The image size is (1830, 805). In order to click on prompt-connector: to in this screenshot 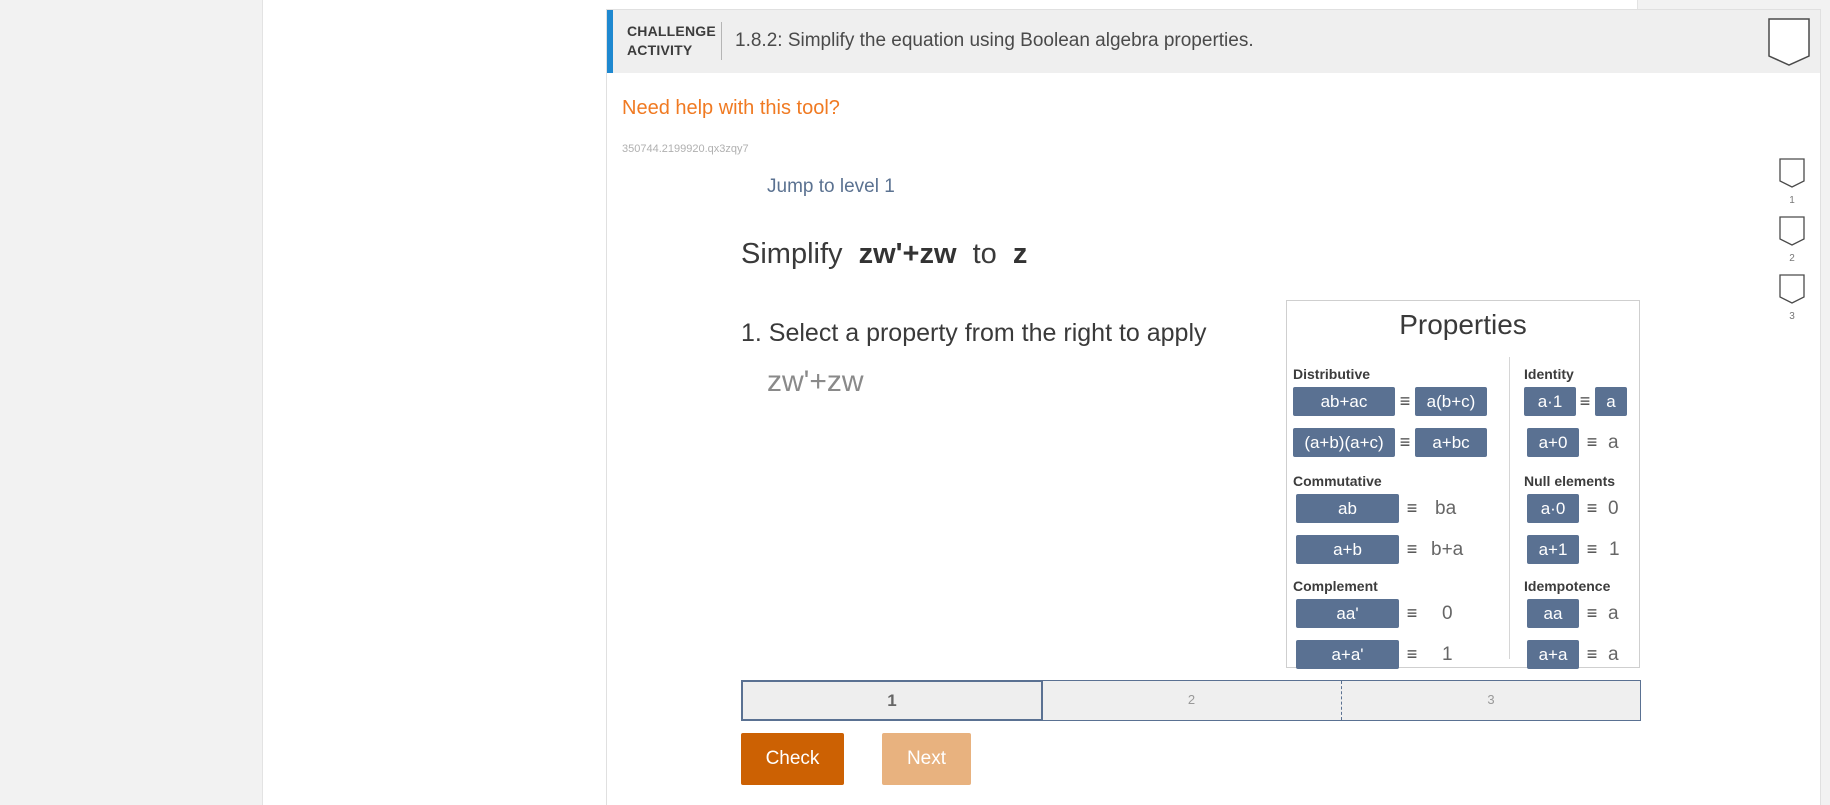, I will do `click(984, 254)`.